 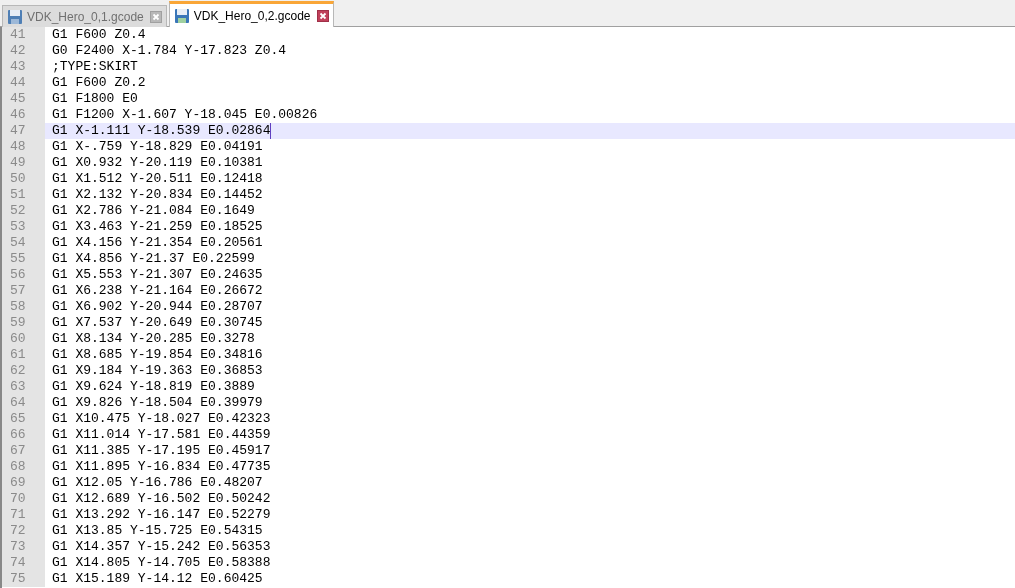 I want to click on line-number: 70, so click(x=23, y=499).